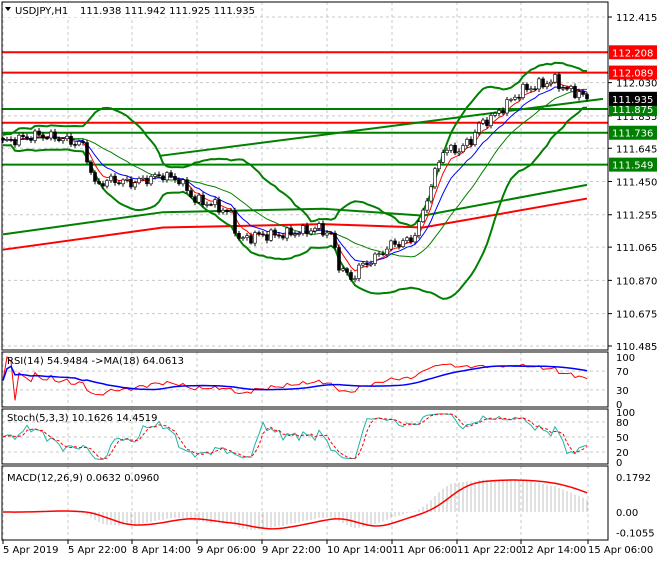 This screenshot has width=660, height=564. What do you see at coordinates (295, 505) in the screenshot?
I see `macd-panel` at bounding box center [295, 505].